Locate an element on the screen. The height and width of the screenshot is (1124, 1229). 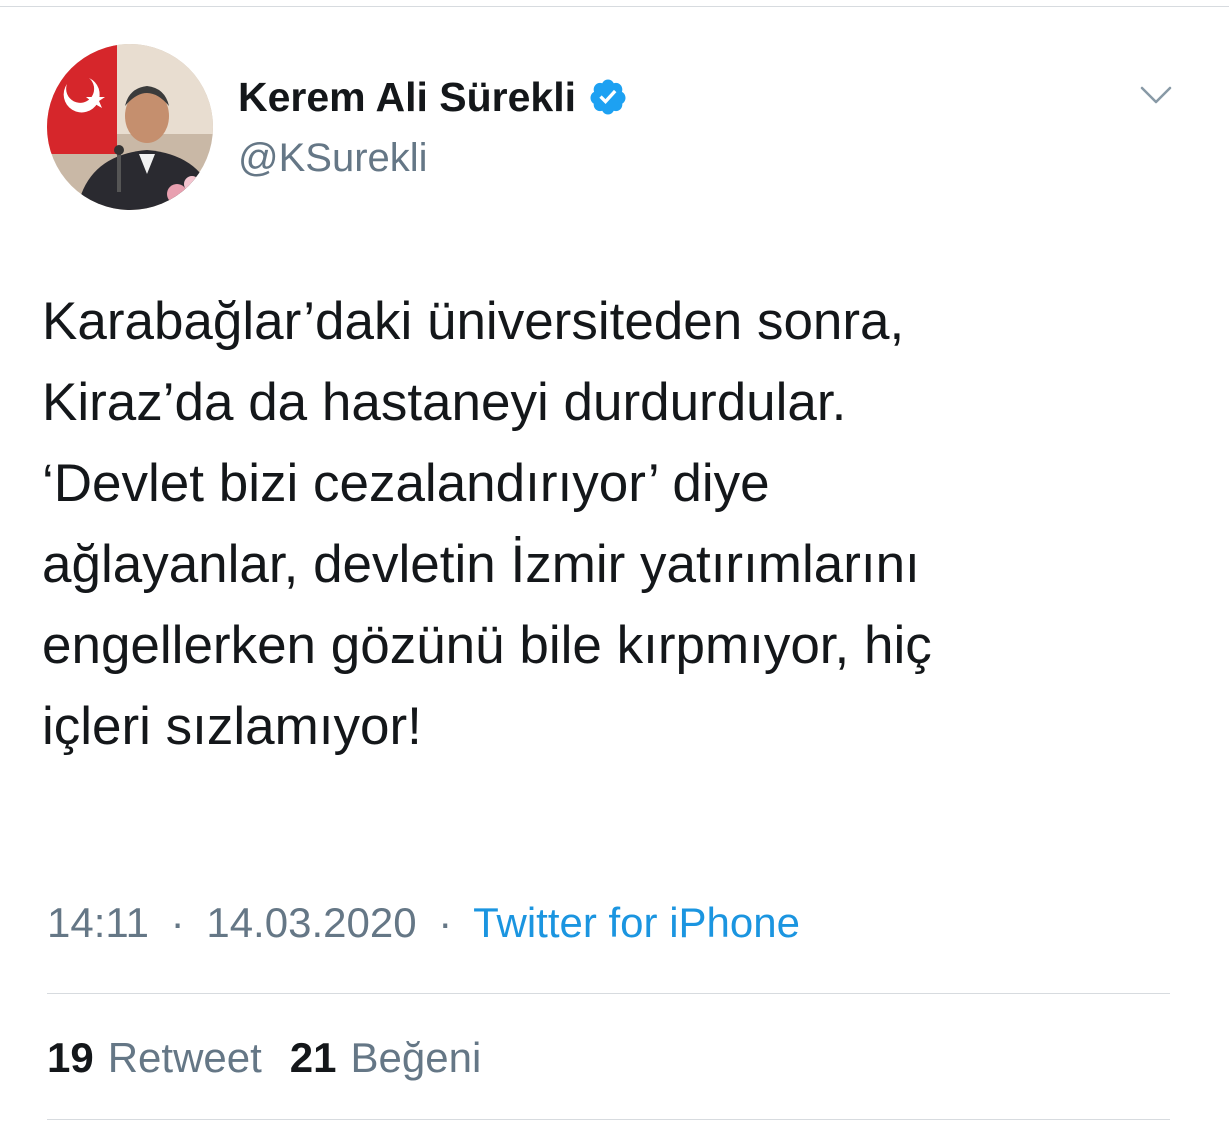
retweet-count-link: 19 Retweet is located at coordinates (154, 1058).